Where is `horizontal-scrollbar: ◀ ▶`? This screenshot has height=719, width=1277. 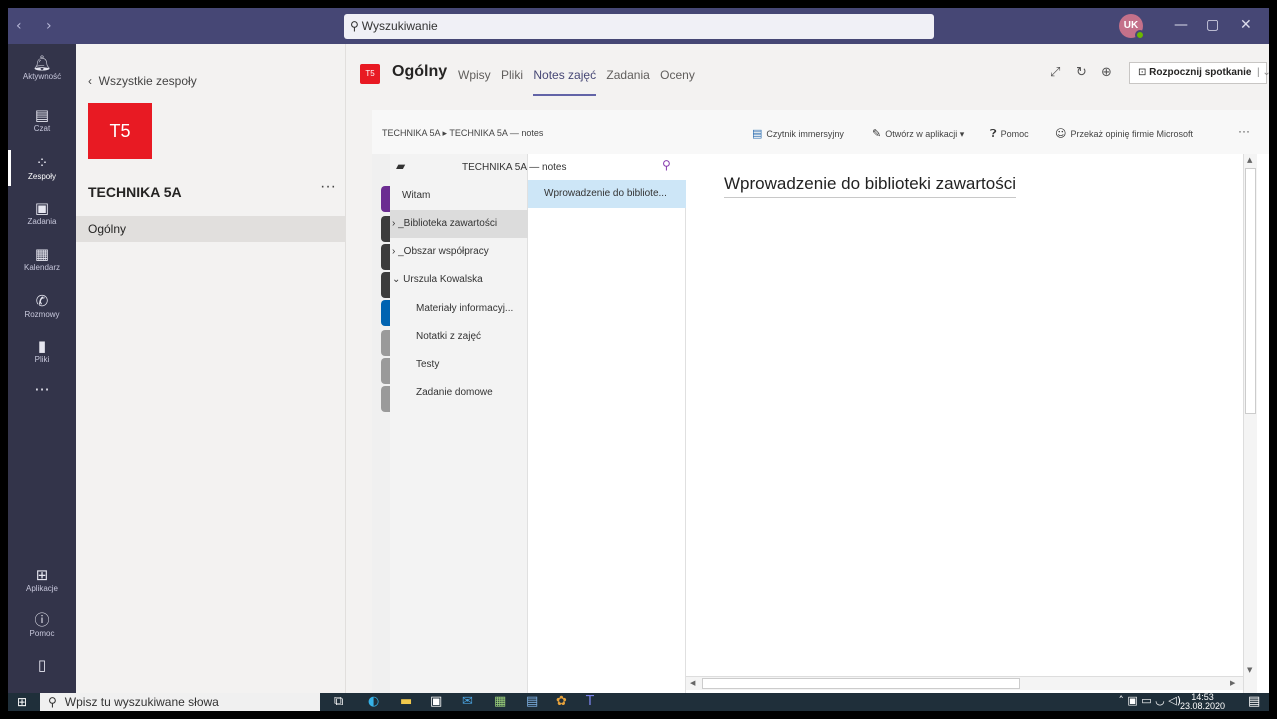 horizontal-scrollbar: ◀ ▶ is located at coordinates (964, 683).